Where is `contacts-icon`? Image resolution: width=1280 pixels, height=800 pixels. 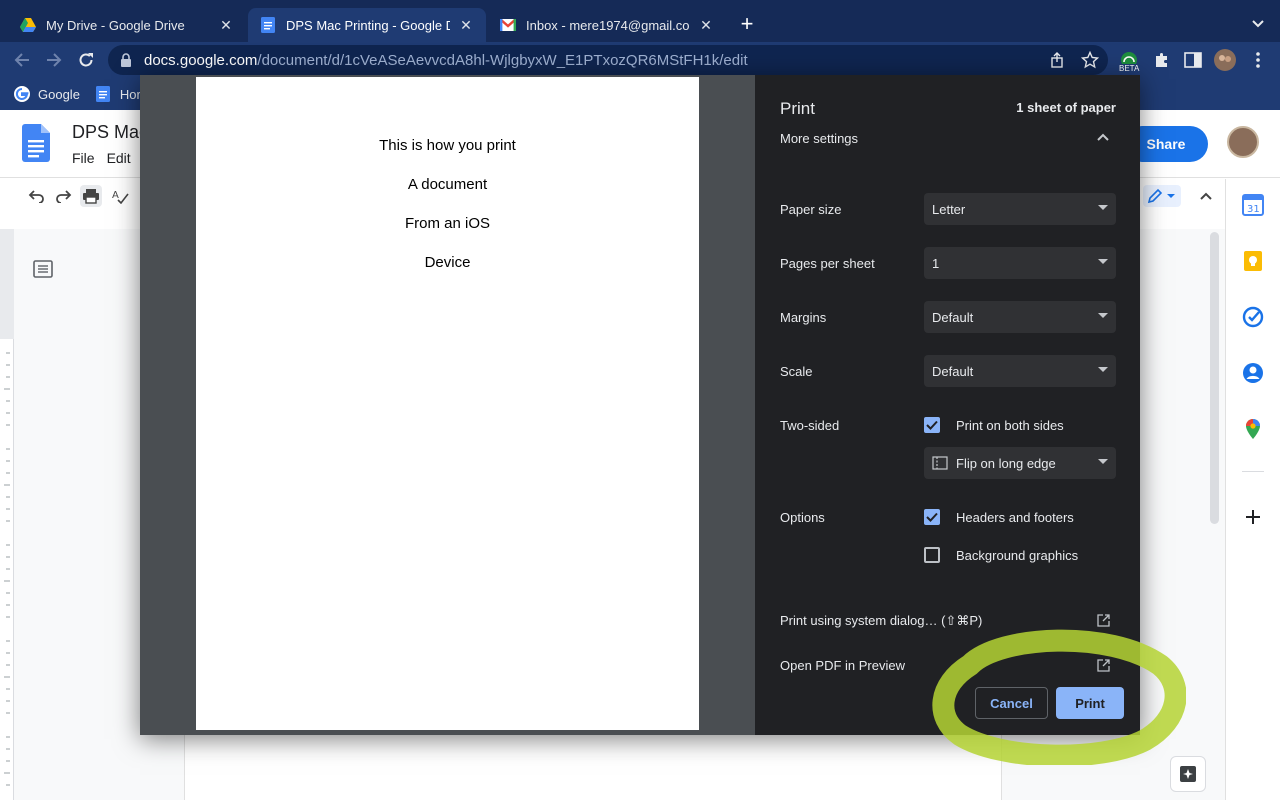 contacts-icon is located at coordinates (1253, 373).